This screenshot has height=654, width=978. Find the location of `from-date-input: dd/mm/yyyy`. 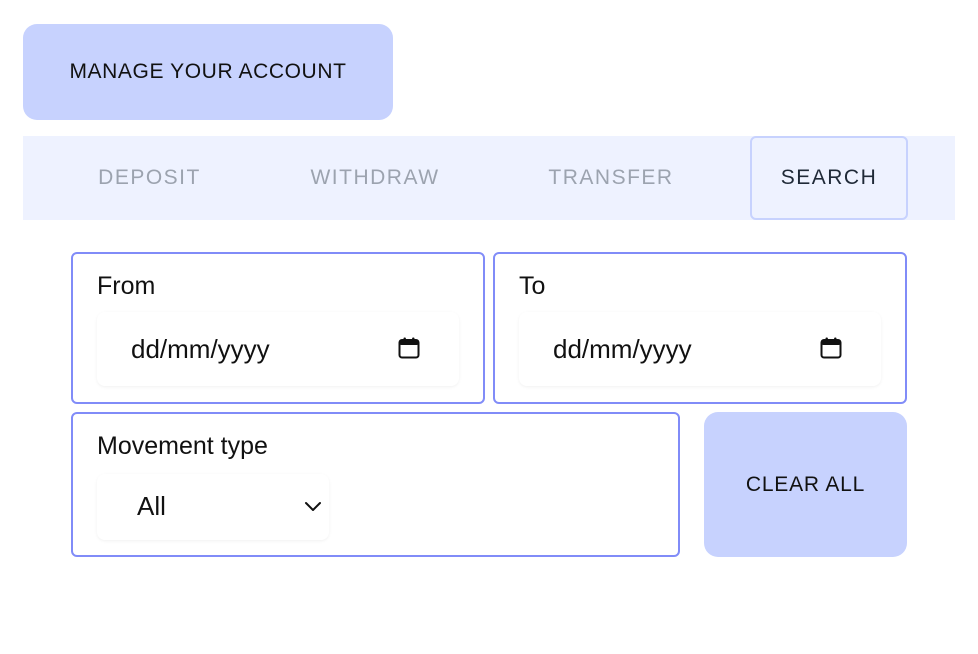

from-date-input: dd/mm/yyyy is located at coordinates (278, 349).